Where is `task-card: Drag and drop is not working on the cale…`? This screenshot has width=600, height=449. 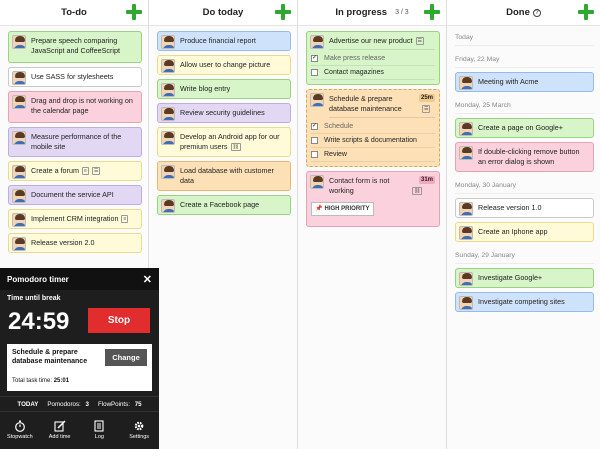
task-card: Drag and drop is not working on the cale… is located at coordinates (75, 107).